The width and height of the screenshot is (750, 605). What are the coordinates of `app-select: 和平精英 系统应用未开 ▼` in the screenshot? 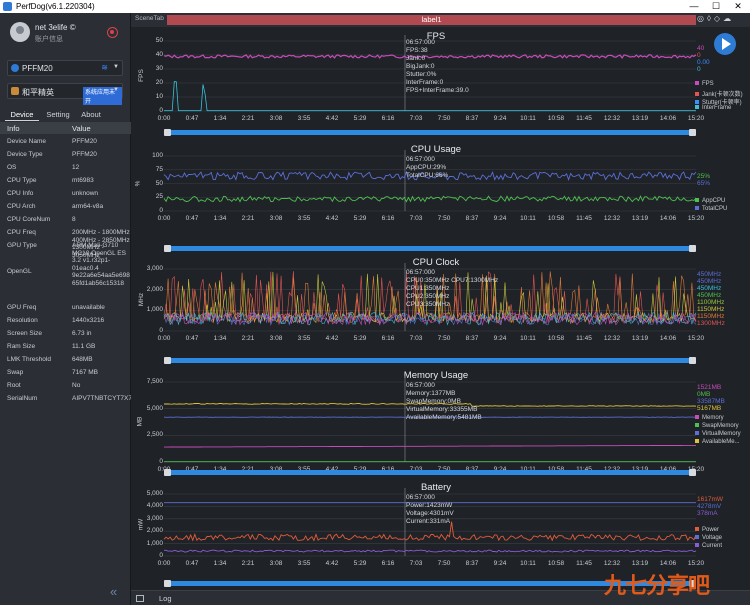 It's located at (65, 94).